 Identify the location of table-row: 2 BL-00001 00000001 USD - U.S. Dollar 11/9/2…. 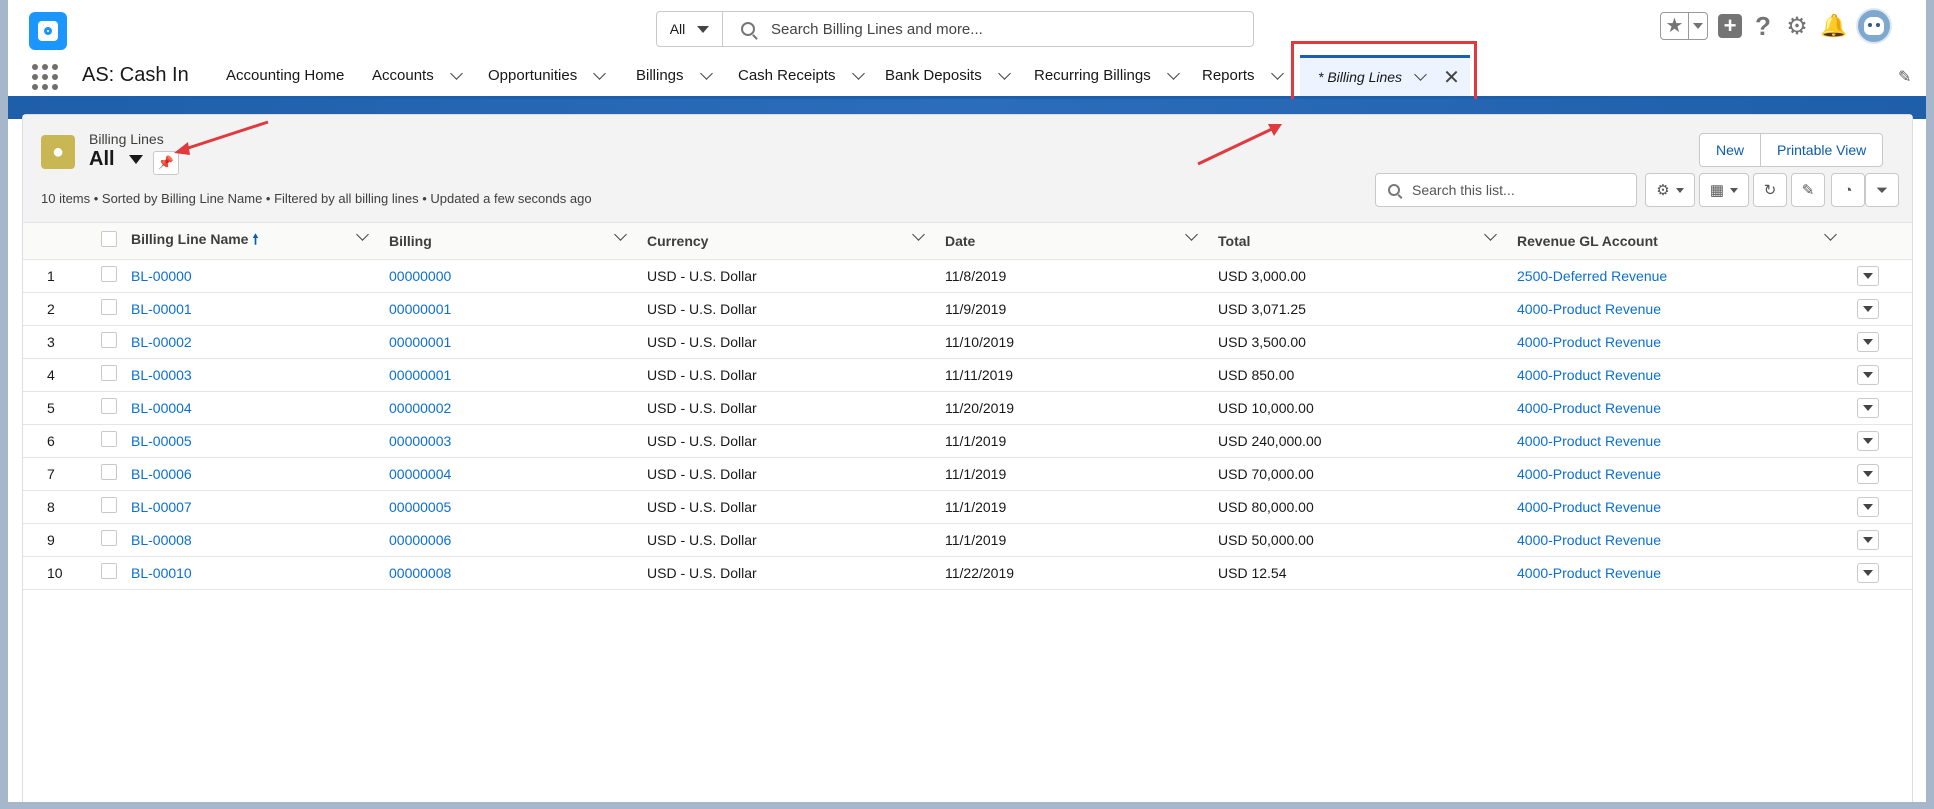
(967, 309).